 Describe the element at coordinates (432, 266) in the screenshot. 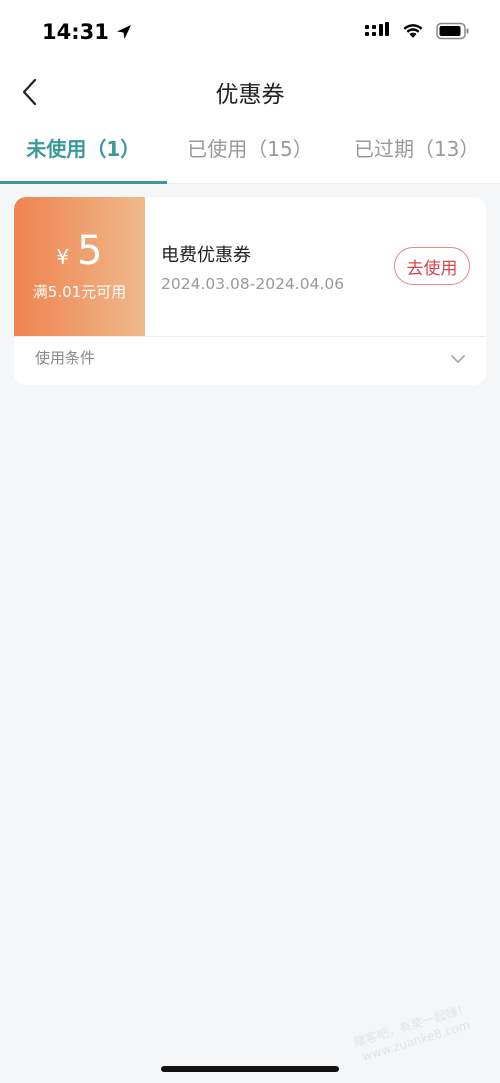

I see `use-coupon-button: 去使用` at that location.